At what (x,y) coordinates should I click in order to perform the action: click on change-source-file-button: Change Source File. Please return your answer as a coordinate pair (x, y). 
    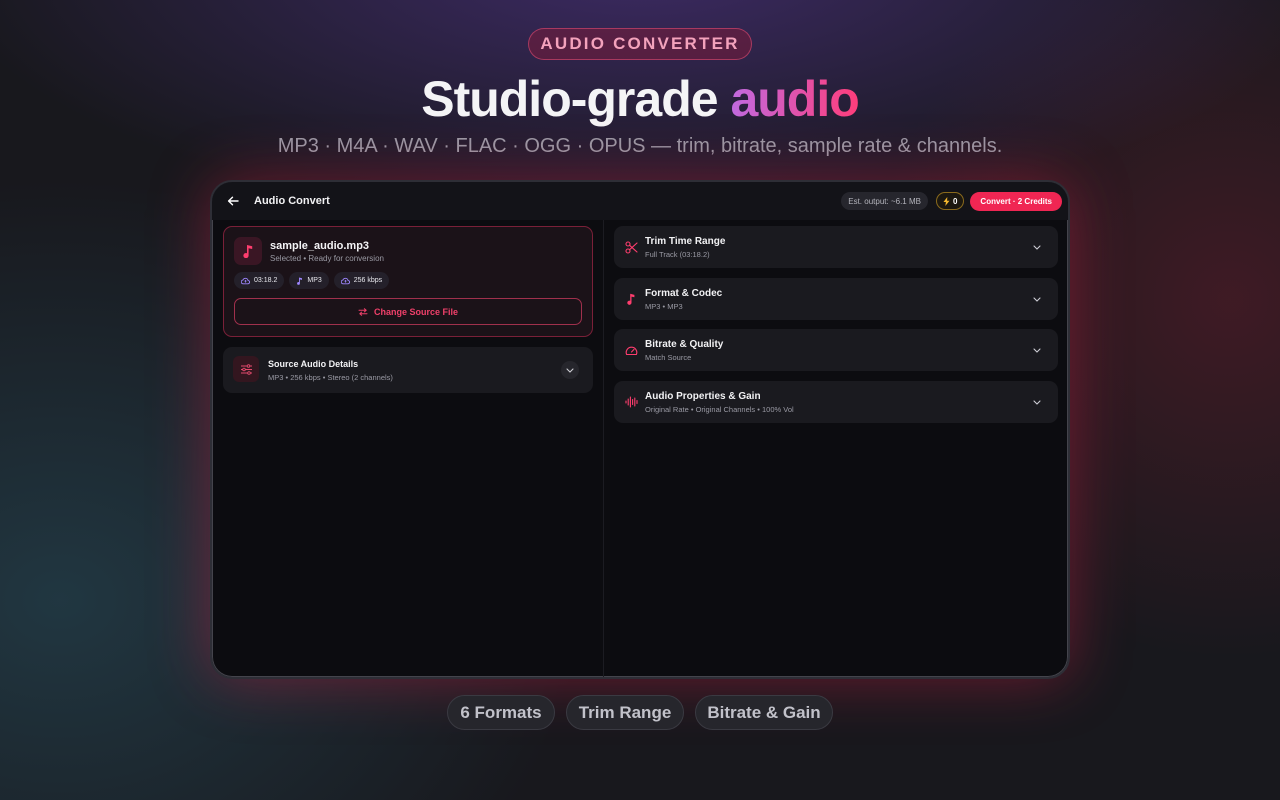
    Looking at the image, I should click on (408, 311).